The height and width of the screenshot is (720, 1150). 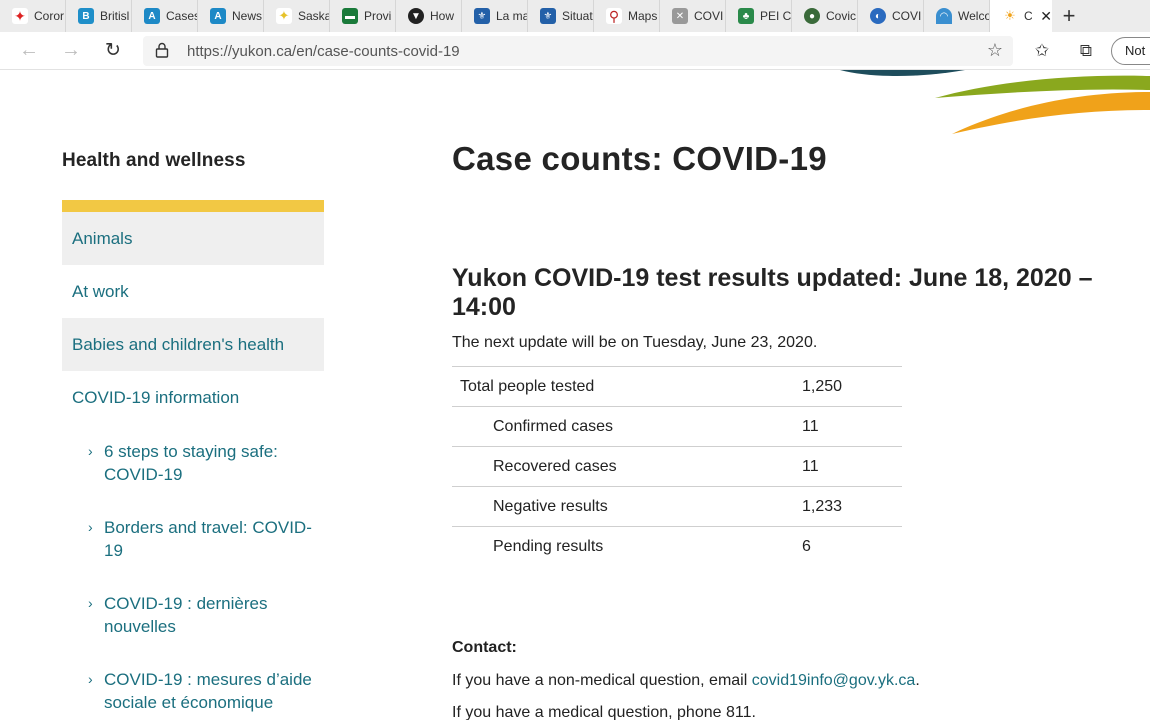 What do you see at coordinates (164, 51) in the screenshot?
I see `lock-icon` at bounding box center [164, 51].